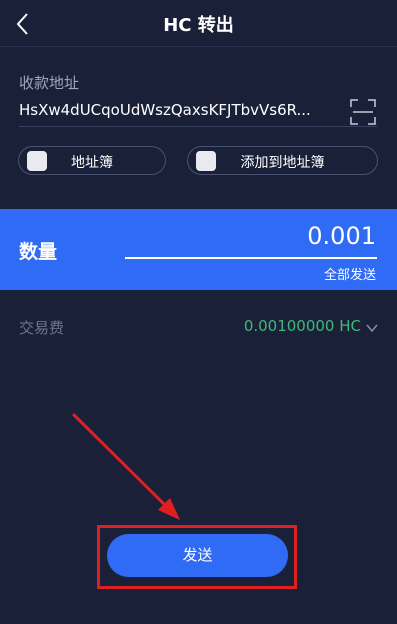 This screenshot has height=624, width=397. I want to click on amount-label: 数量, so click(38, 252).